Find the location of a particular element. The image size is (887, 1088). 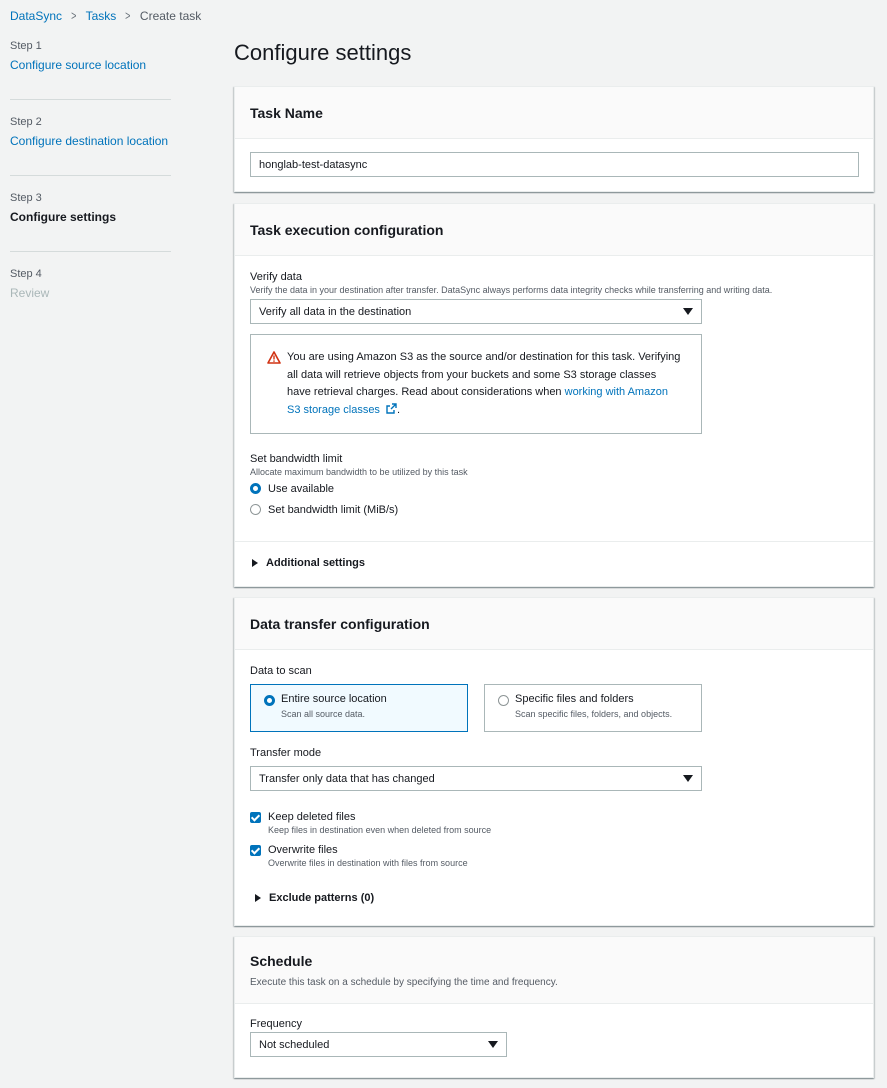

step-link-source: Configure source location is located at coordinates (90, 65).